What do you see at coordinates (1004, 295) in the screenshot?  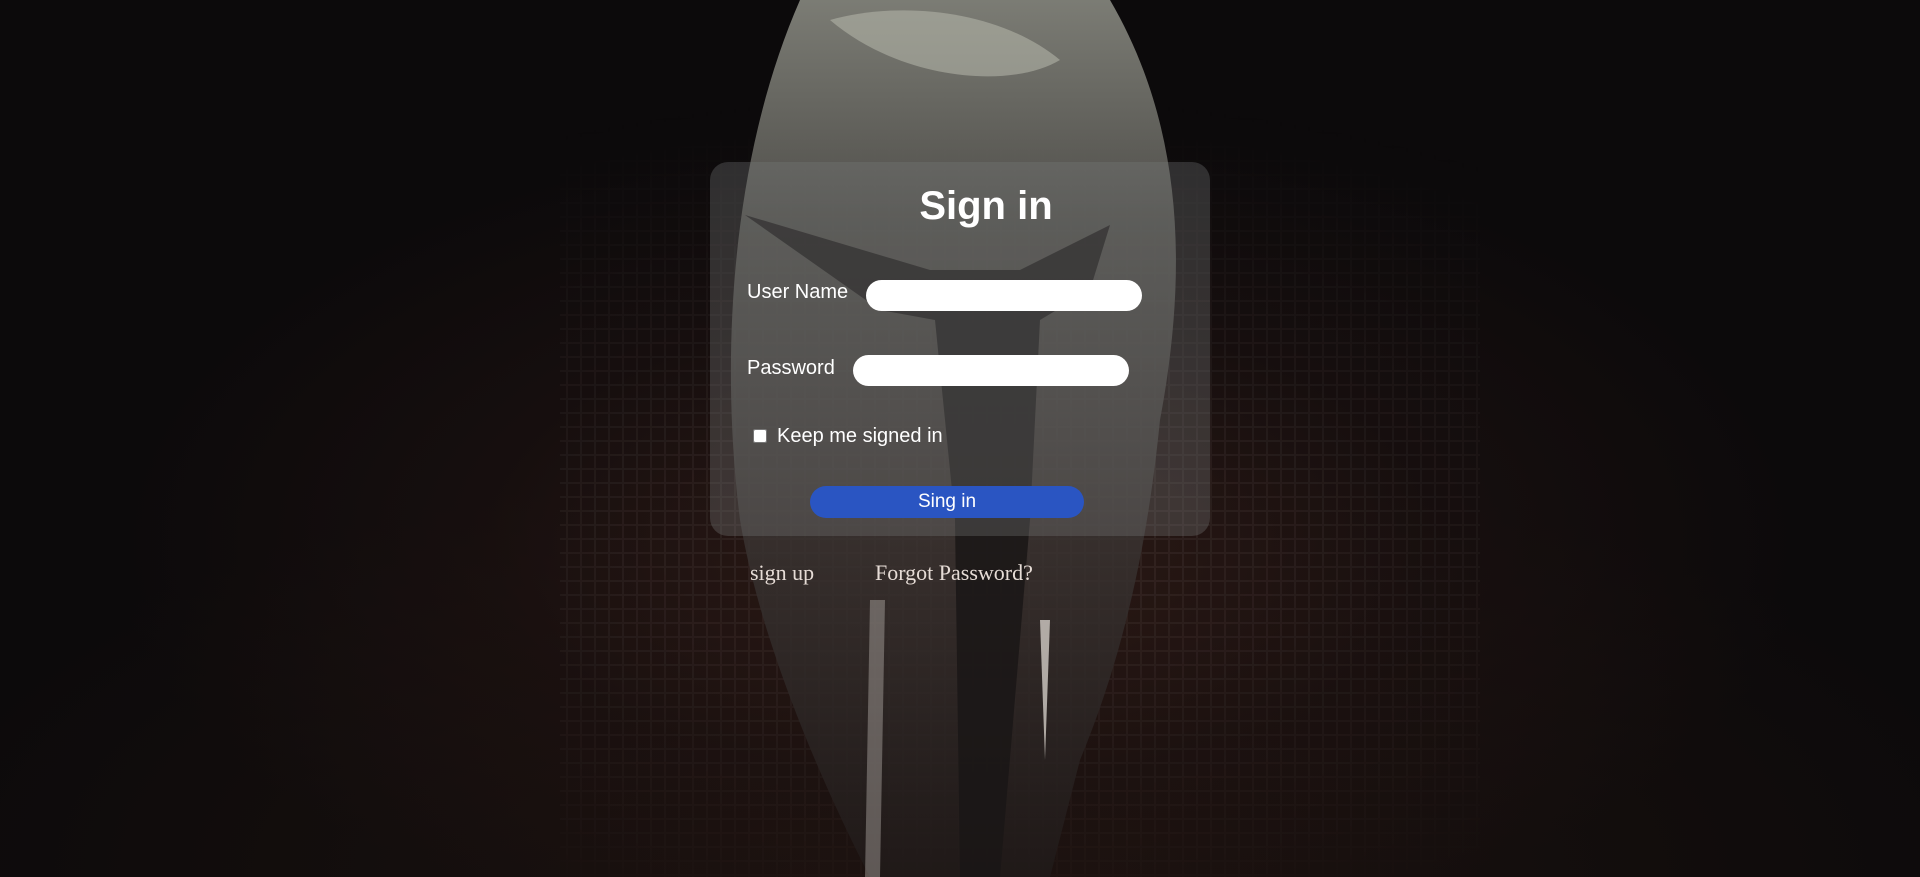 I see `username-input` at bounding box center [1004, 295].